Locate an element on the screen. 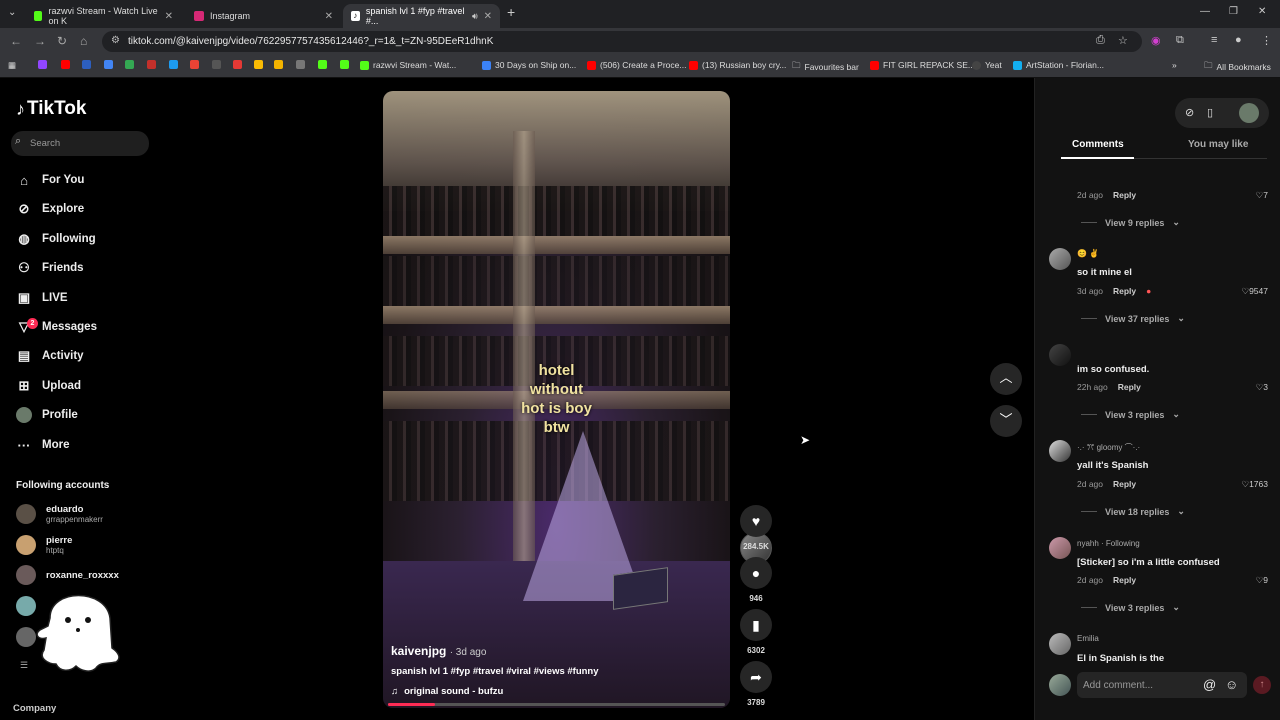 The image size is (1280, 720). view-replies: View 18 replies ⌄ is located at coordinates (1133, 511).